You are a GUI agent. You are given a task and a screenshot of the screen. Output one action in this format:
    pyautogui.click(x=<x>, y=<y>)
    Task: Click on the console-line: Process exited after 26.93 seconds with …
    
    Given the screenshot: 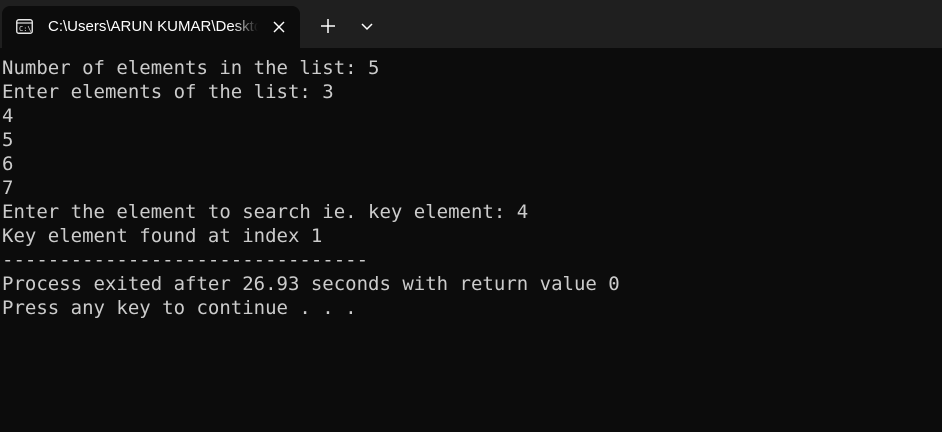 What is the action you would take?
    pyautogui.click(x=311, y=284)
    